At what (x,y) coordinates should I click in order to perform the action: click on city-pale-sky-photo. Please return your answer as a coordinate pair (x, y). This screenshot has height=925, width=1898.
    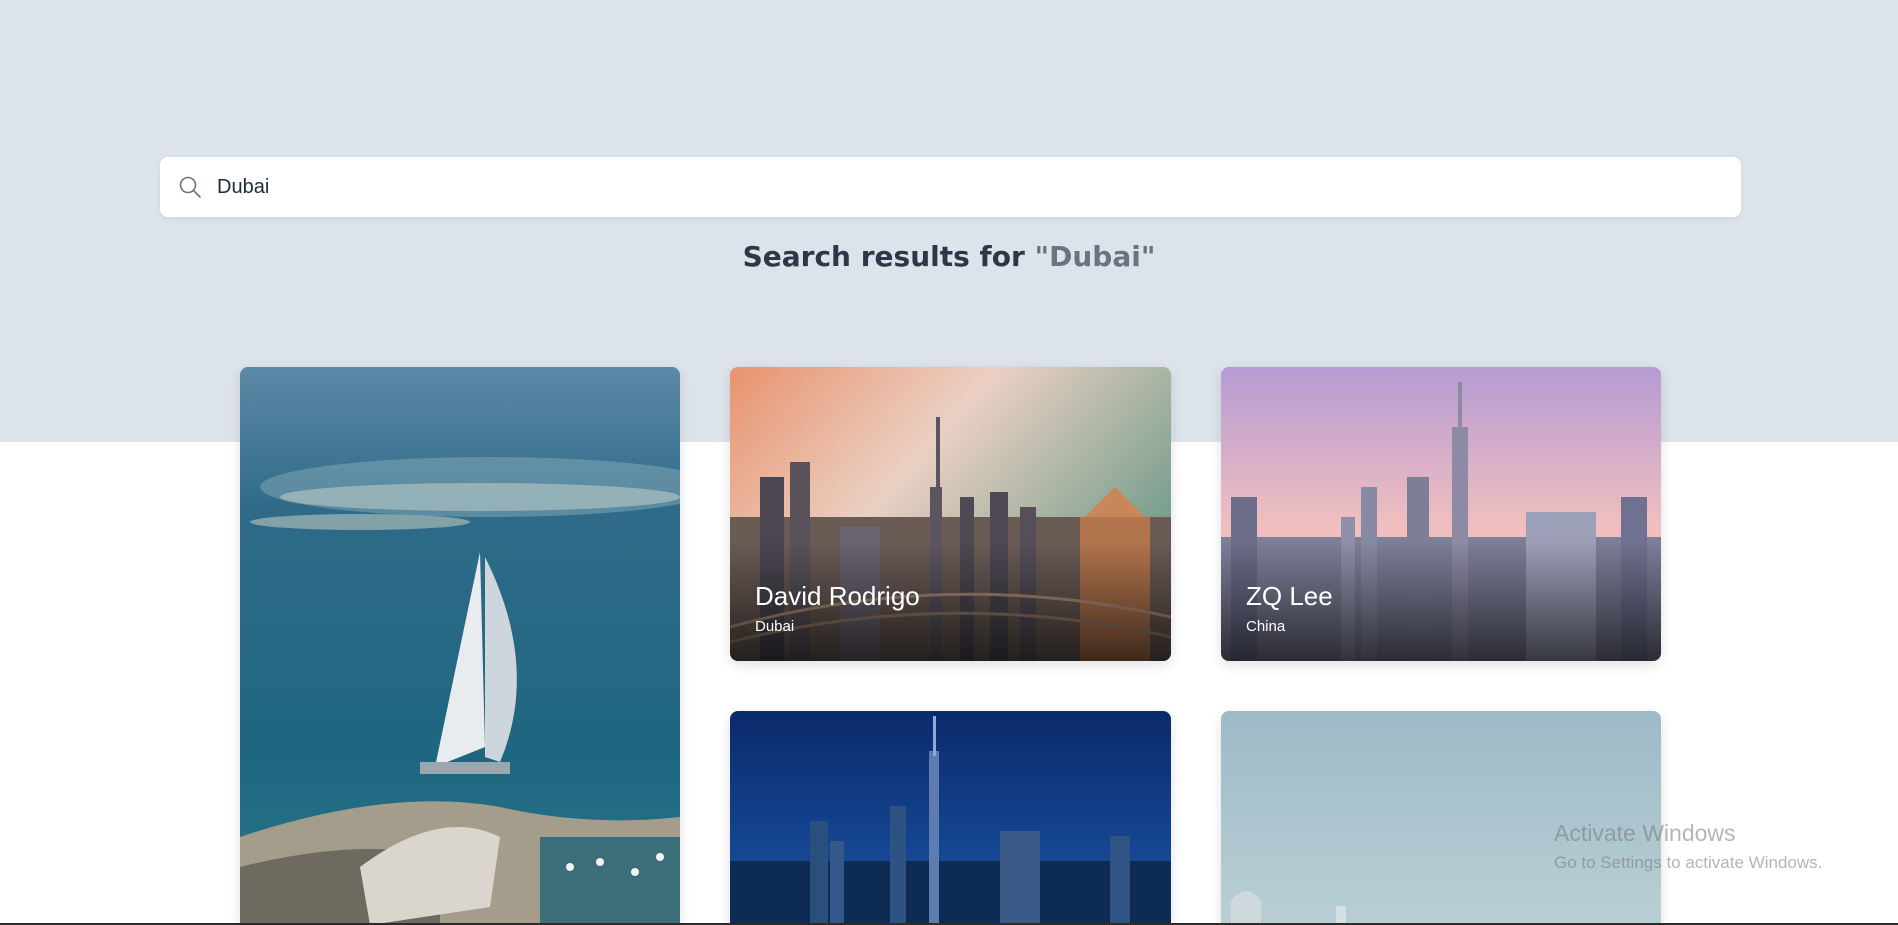
    Looking at the image, I should click on (1441, 818).